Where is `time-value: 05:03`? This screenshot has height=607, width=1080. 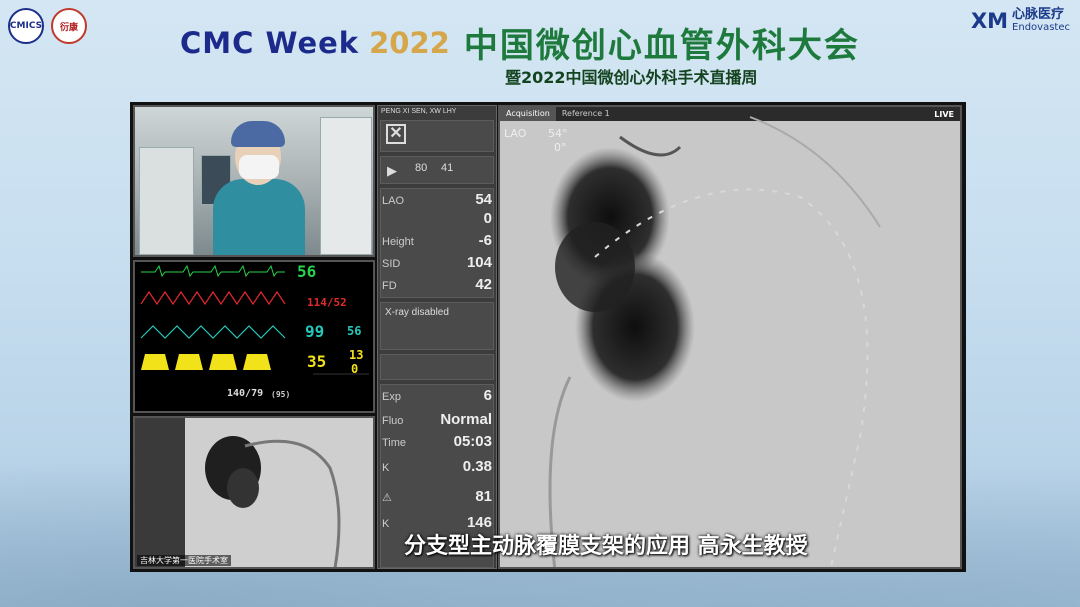 time-value: 05:03 is located at coordinates (472, 441).